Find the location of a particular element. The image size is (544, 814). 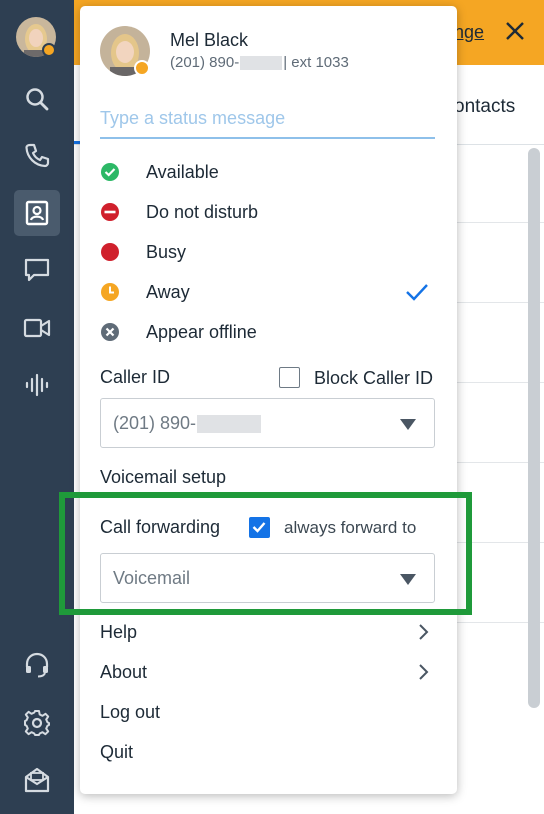

quit-label: Quit is located at coordinates (117, 751).